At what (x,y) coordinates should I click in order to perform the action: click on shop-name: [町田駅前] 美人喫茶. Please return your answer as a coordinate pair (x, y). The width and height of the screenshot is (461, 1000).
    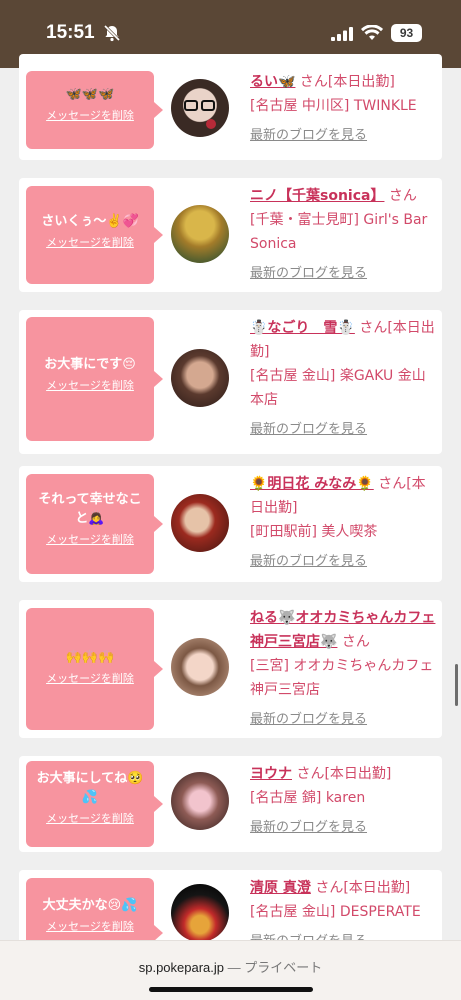
    Looking at the image, I should click on (314, 532).